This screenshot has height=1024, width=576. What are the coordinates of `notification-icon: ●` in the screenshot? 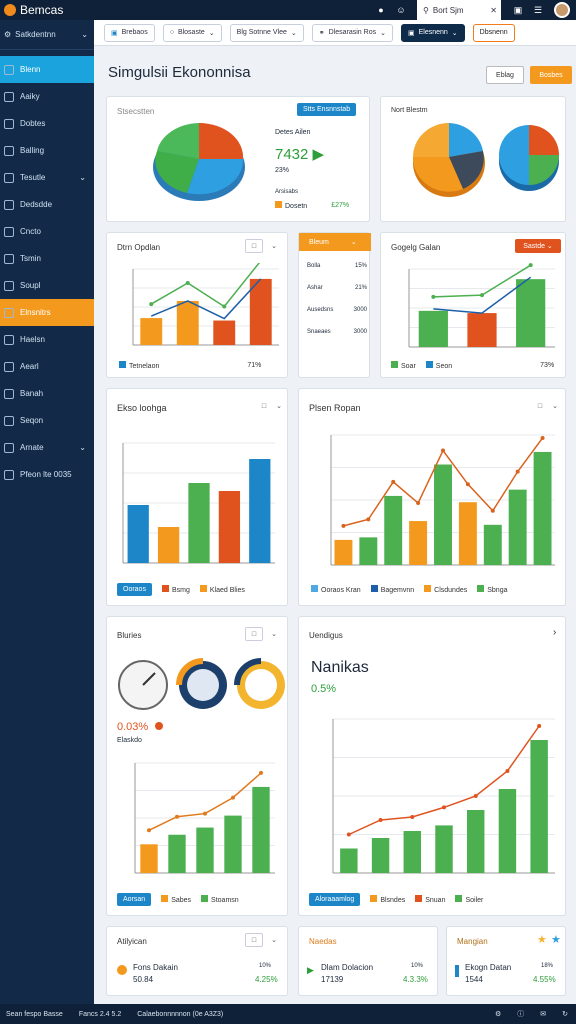 It's located at (381, 10).